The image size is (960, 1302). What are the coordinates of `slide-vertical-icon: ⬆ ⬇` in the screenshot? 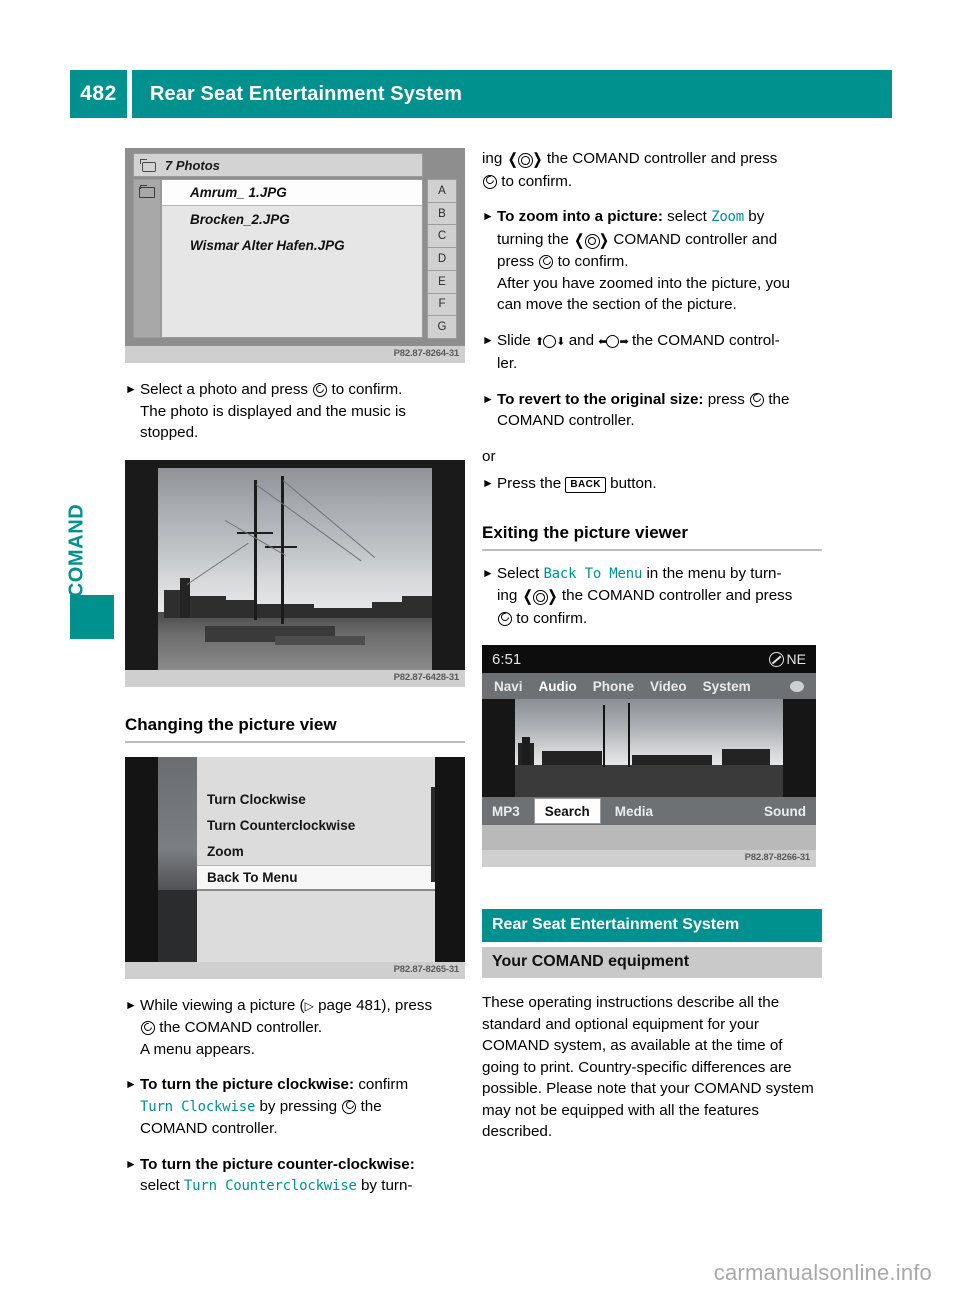 It's located at (550, 341).